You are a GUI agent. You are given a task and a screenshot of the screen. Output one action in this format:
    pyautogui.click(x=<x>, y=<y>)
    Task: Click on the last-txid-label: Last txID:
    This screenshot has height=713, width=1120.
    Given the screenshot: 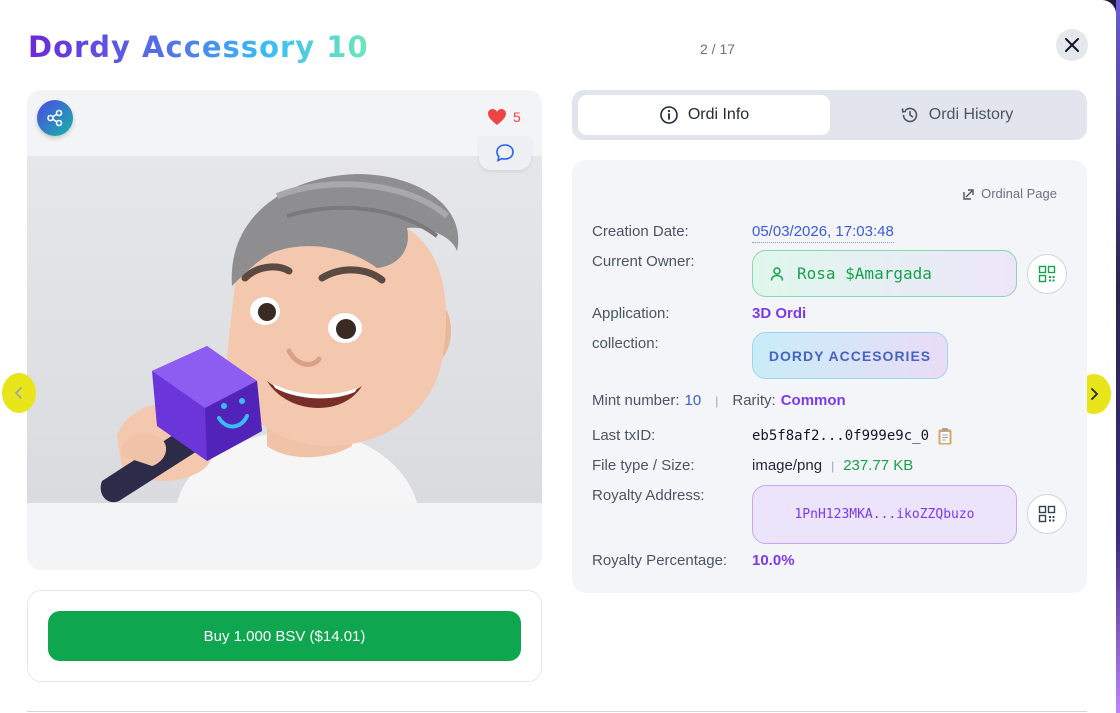 What is the action you would take?
    pyautogui.click(x=624, y=435)
    